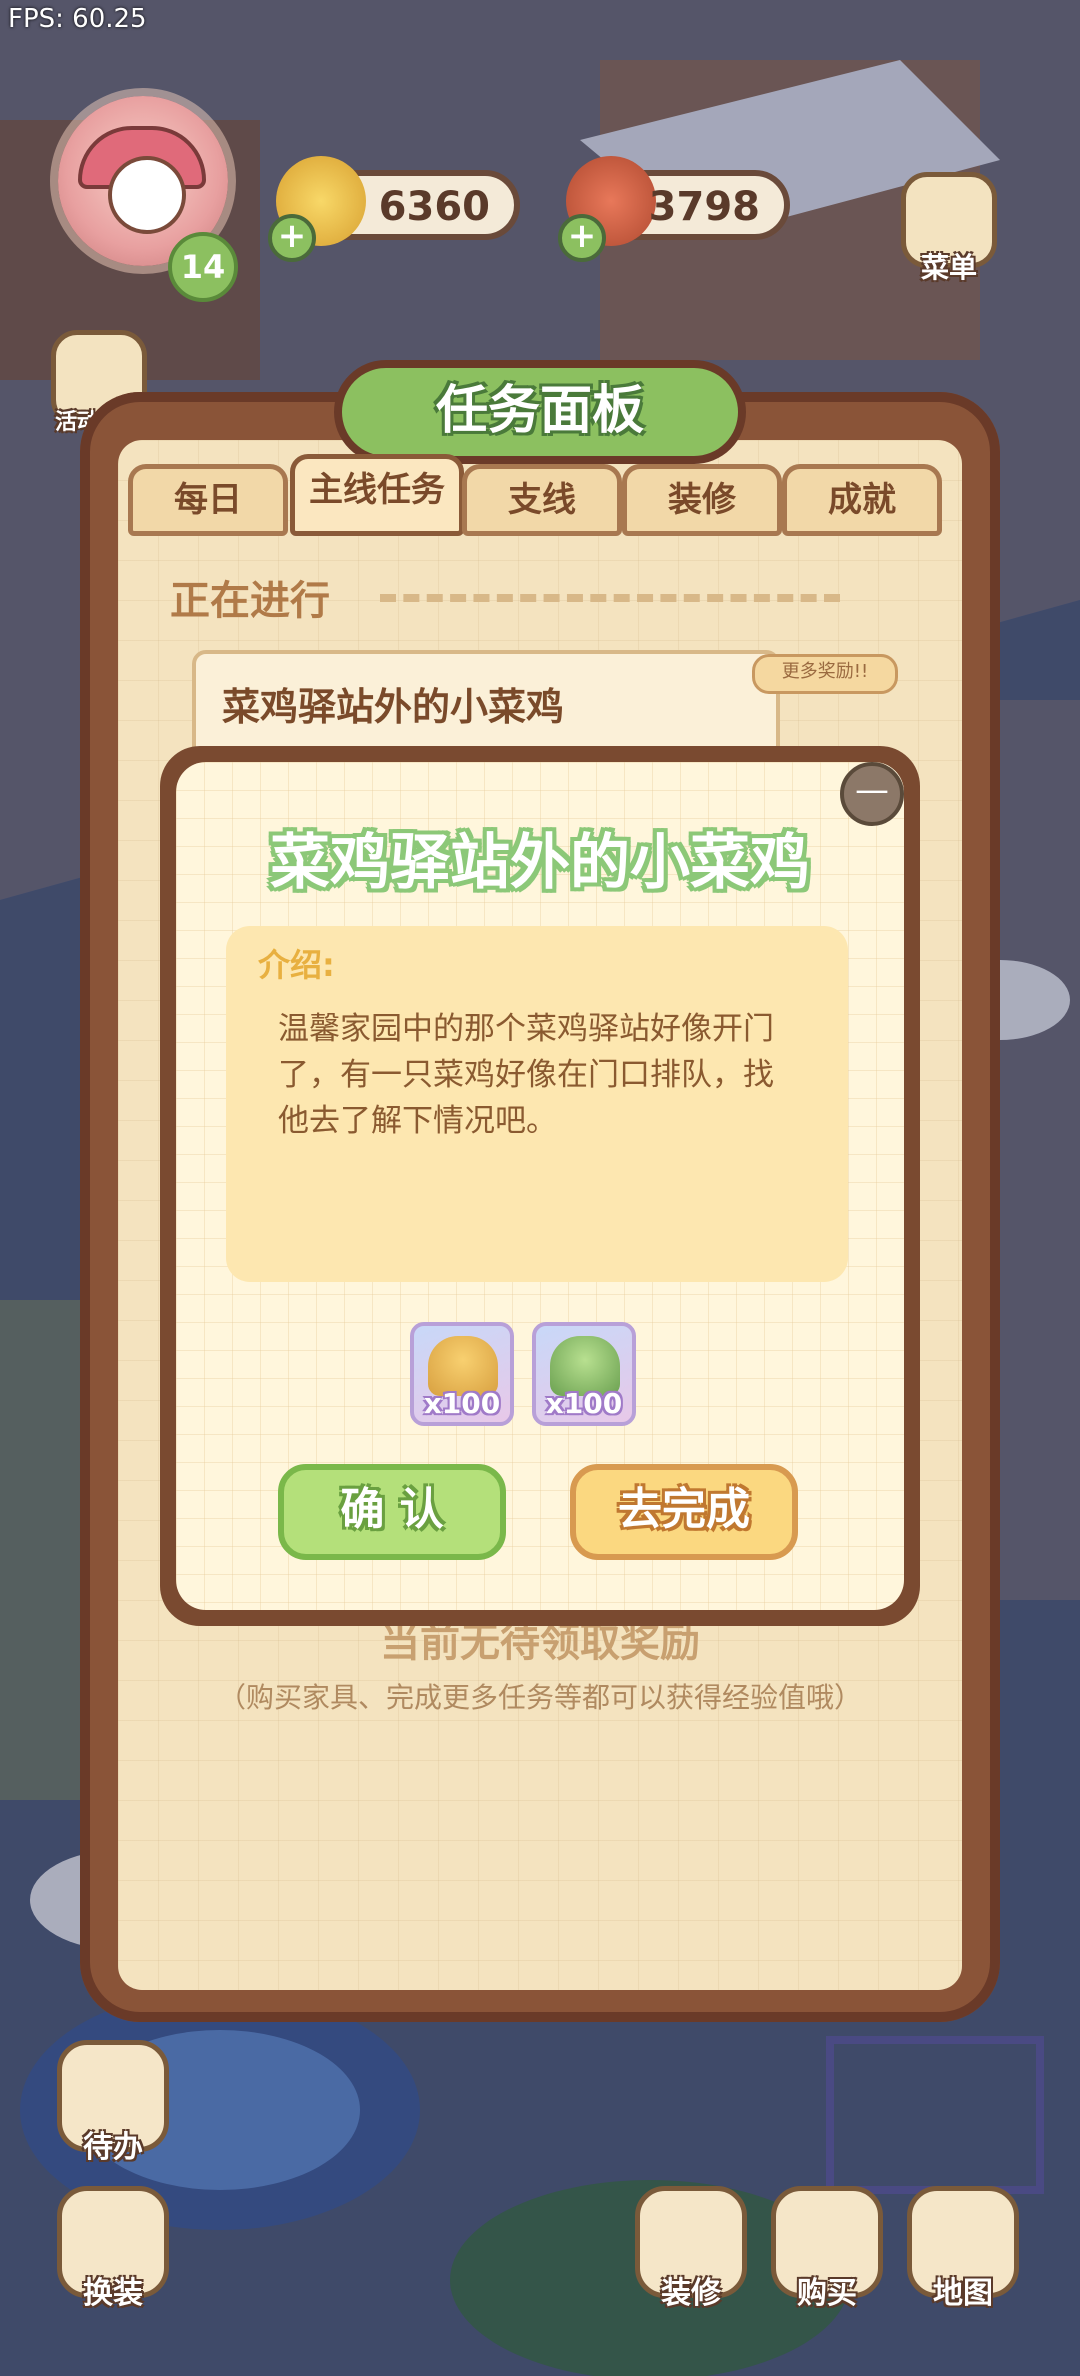  What do you see at coordinates (113, 2147) in the screenshot?
I see `todo-label: 待办` at bounding box center [113, 2147].